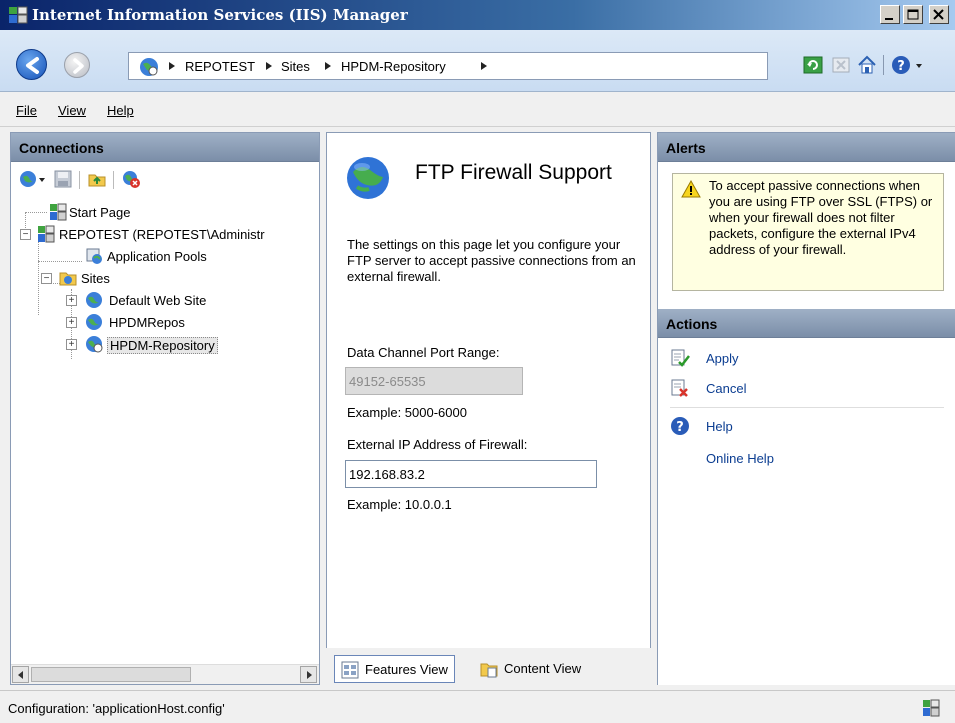 The height and width of the screenshot is (723, 955). I want to click on help-icon: ?, so click(901, 65).